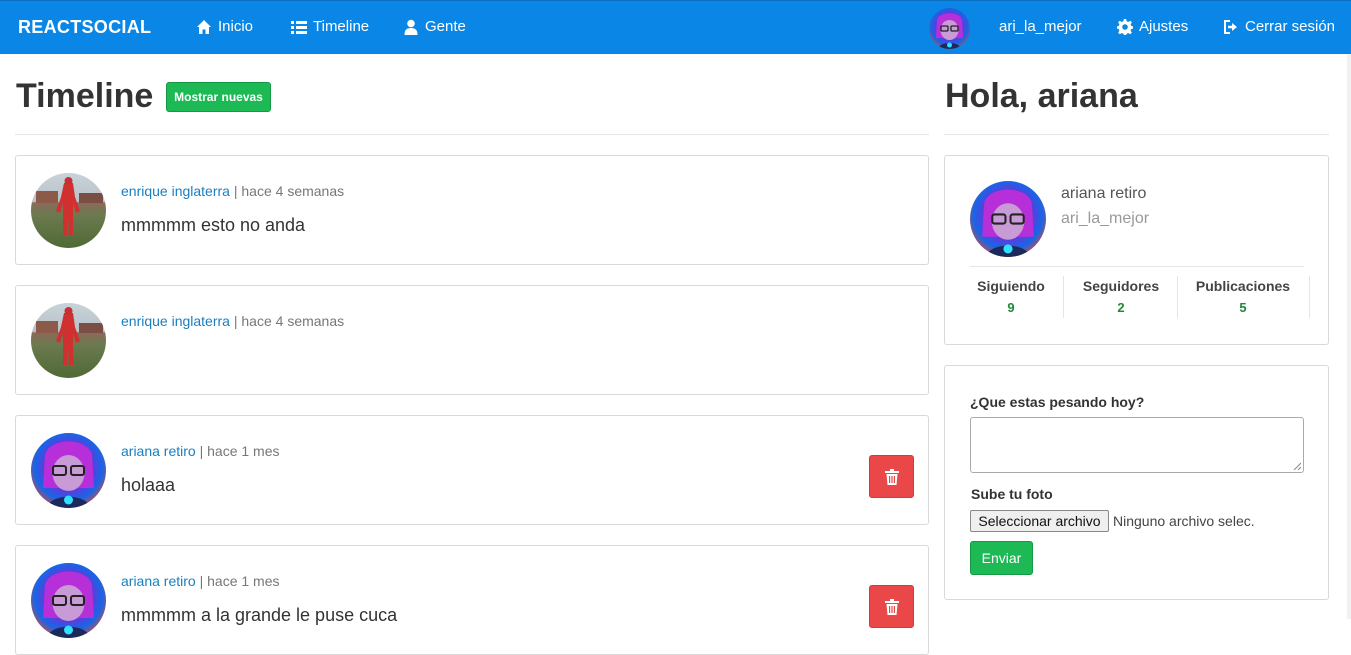 The image size is (1351, 655). Describe the element at coordinates (1040, 26) in the screenshot. I see `navbar-username: ari_la_mejor` at that location.